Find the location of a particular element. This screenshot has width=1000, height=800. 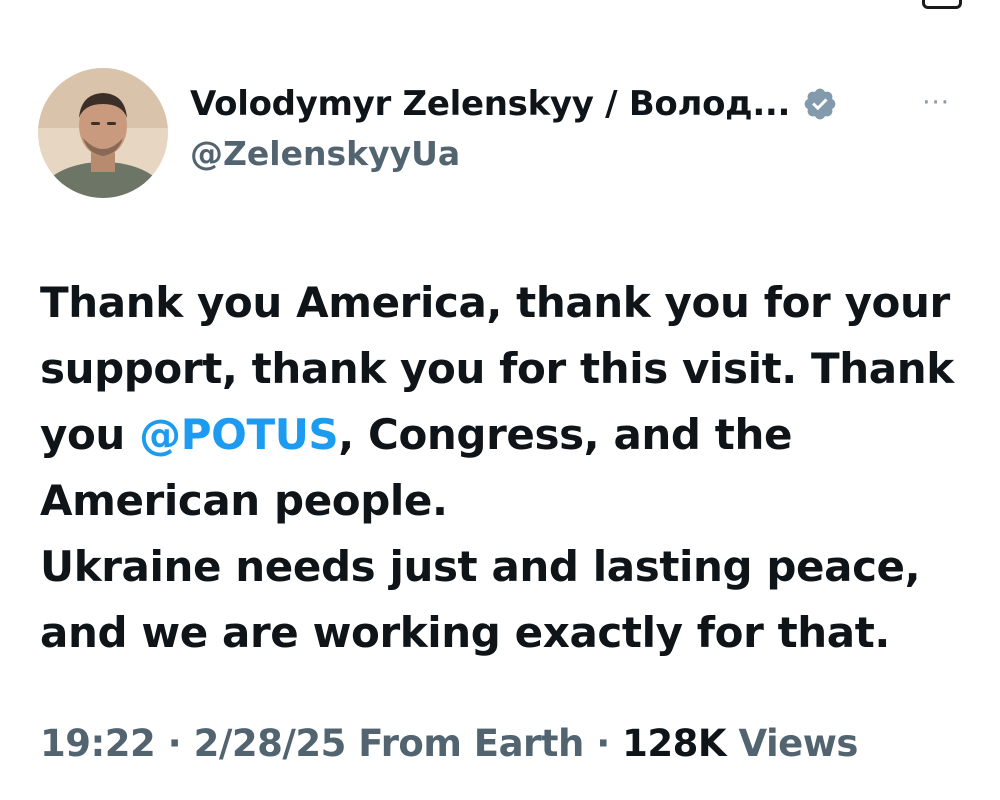

tweet-date: 2/28/25 is located at coordinates (270, 743).